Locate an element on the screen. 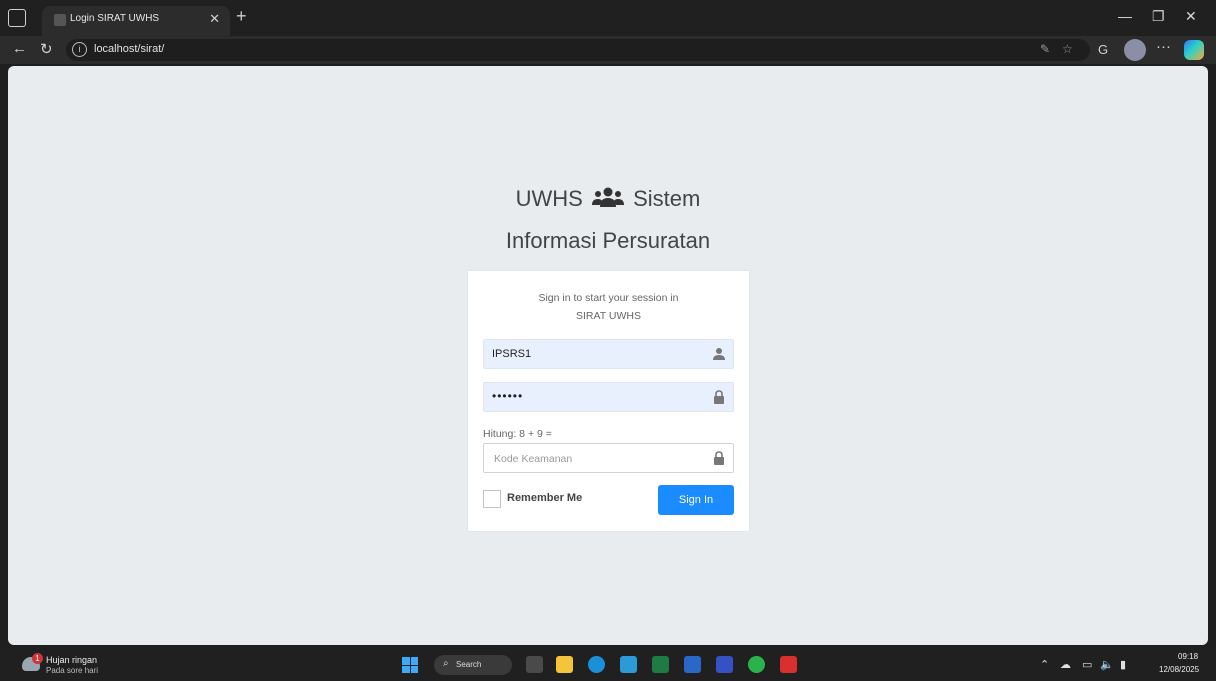  tab-favicon-icon is located at coordinates (60, 20).